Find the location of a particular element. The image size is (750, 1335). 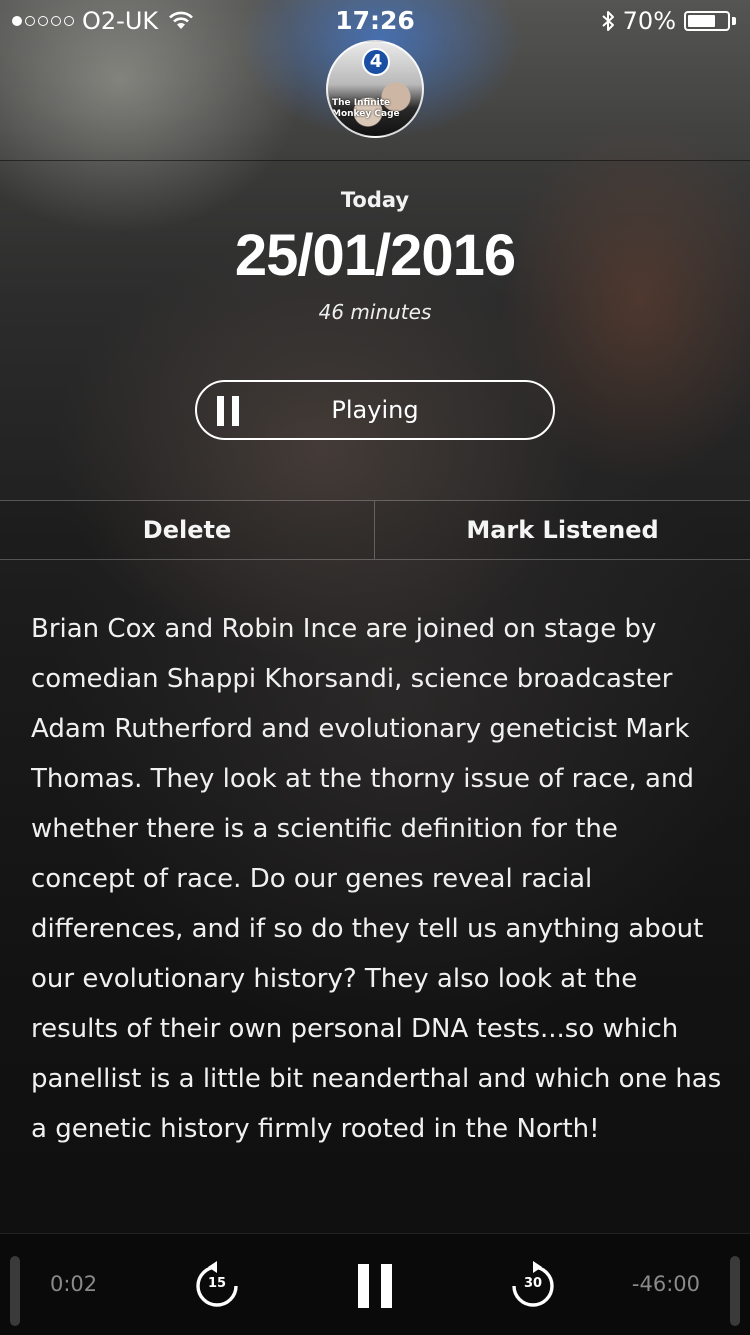

skip-forward-label: 30 is located at coordinates (533, 1283).